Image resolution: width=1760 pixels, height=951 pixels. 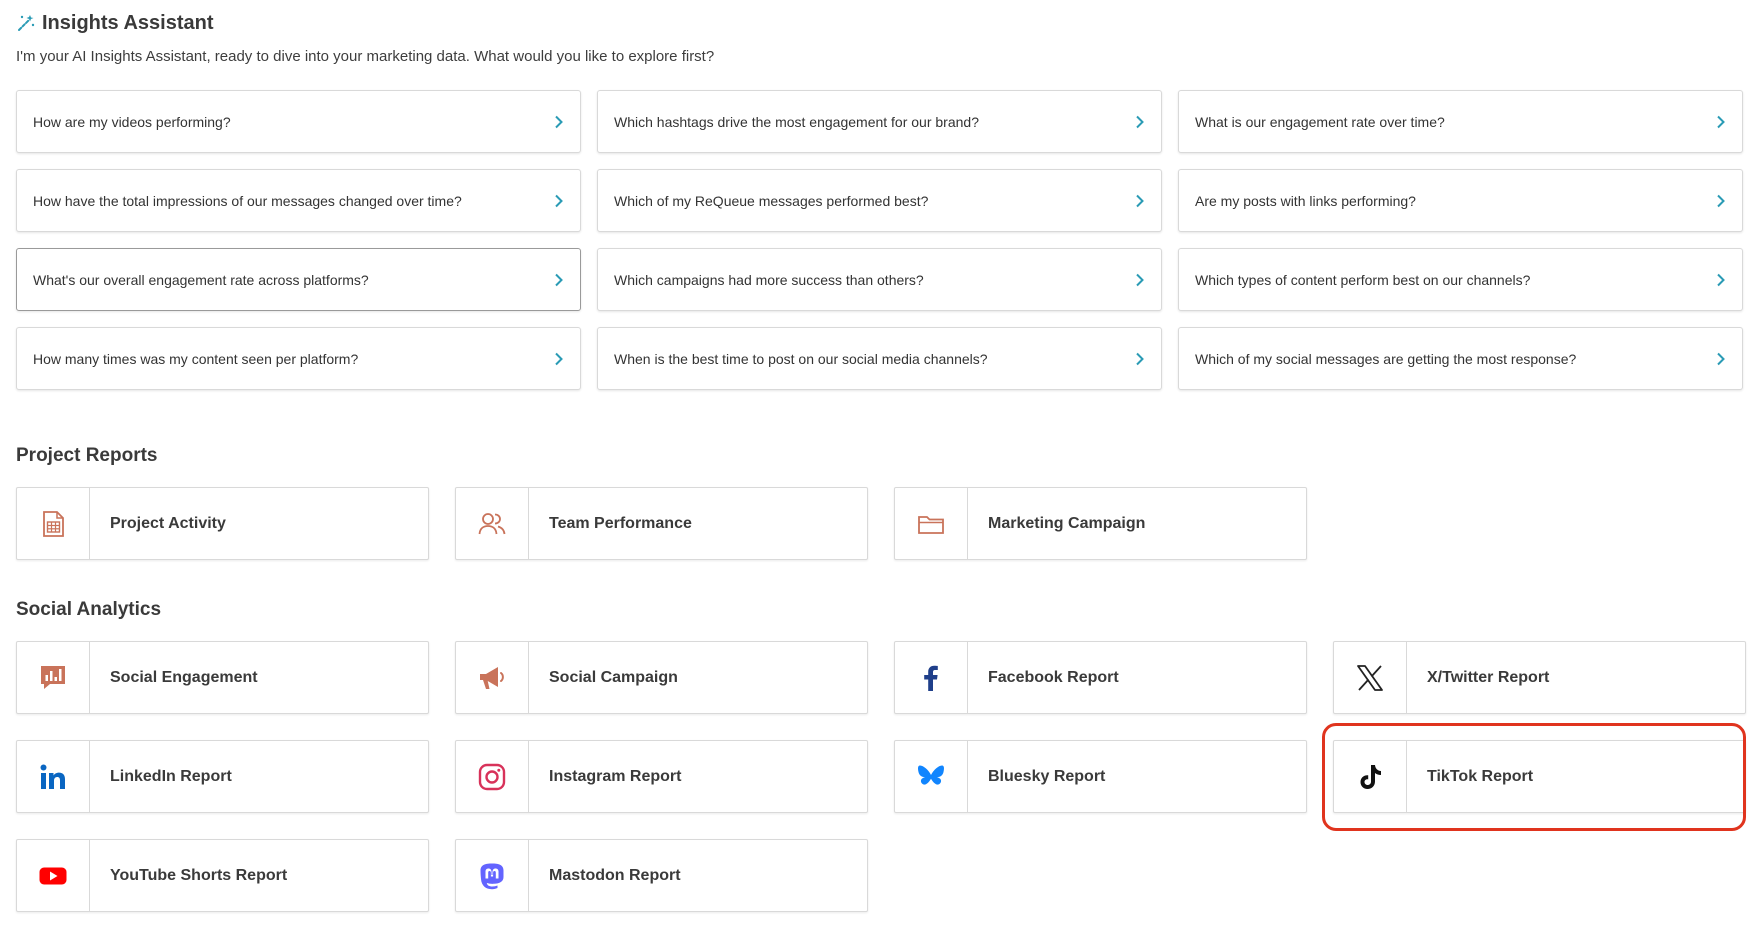 I want to click on report-card-bluesky: Bluesky Report, so click(x=1100, y=776).